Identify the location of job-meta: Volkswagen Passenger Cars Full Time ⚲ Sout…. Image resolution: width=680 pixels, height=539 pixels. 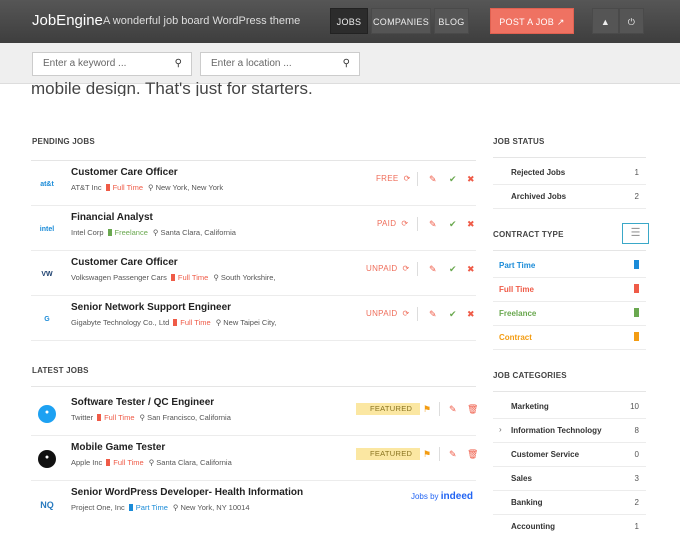
(173, 277).